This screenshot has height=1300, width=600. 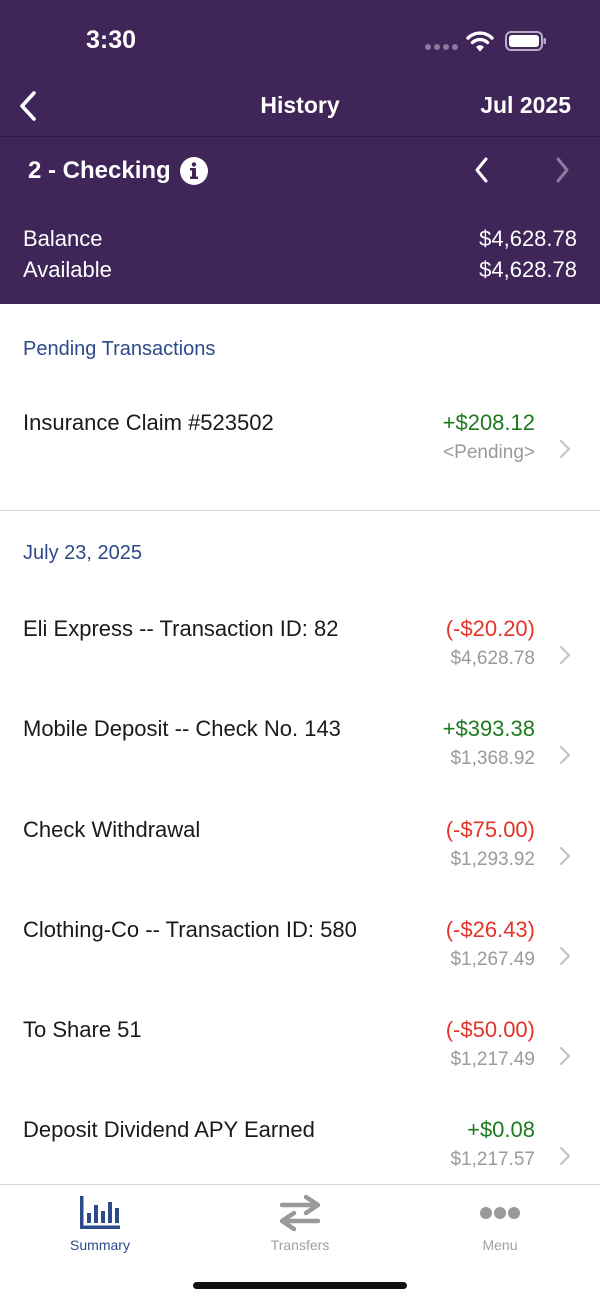 I want to click on running-balance: $4,628.78, so click(x=492, y=658).